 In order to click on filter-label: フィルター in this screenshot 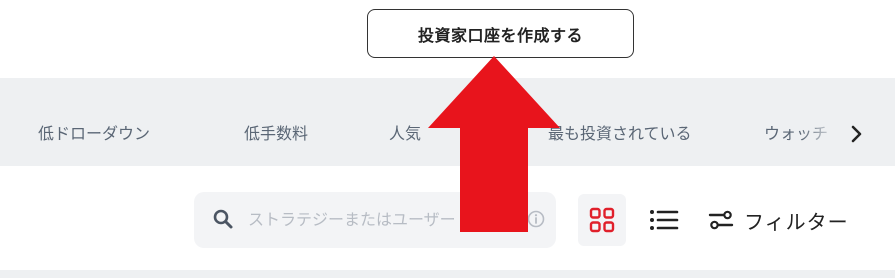, I will do `click(796, 221)`.